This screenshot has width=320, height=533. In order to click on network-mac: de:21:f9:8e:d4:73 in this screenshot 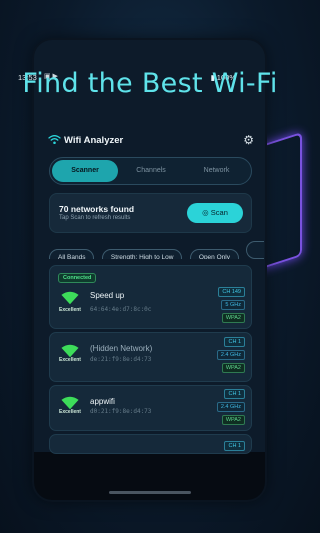, I will do `click(121, 359)`.